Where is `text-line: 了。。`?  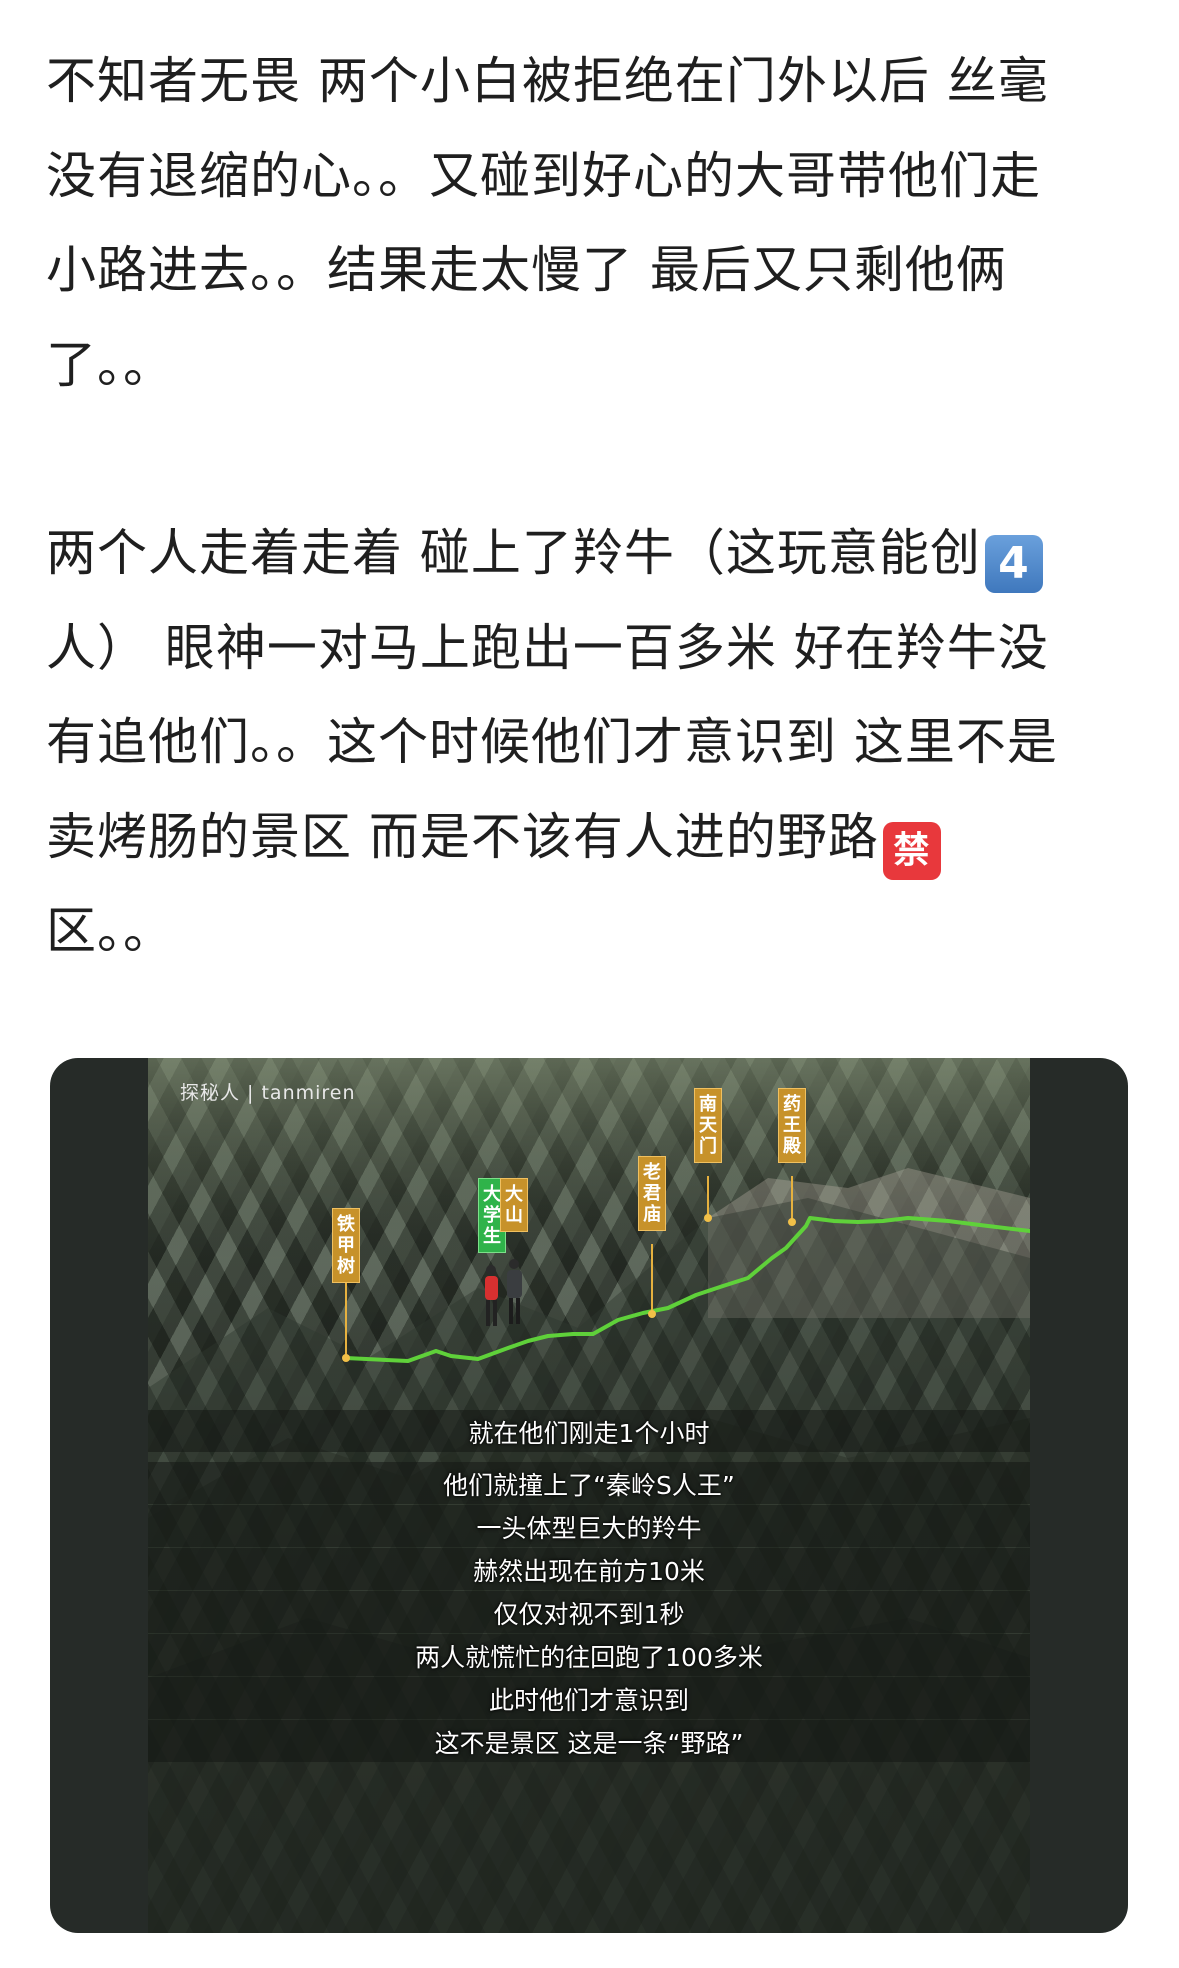 text-line: 了。。 is located at coordinates (110, 364).